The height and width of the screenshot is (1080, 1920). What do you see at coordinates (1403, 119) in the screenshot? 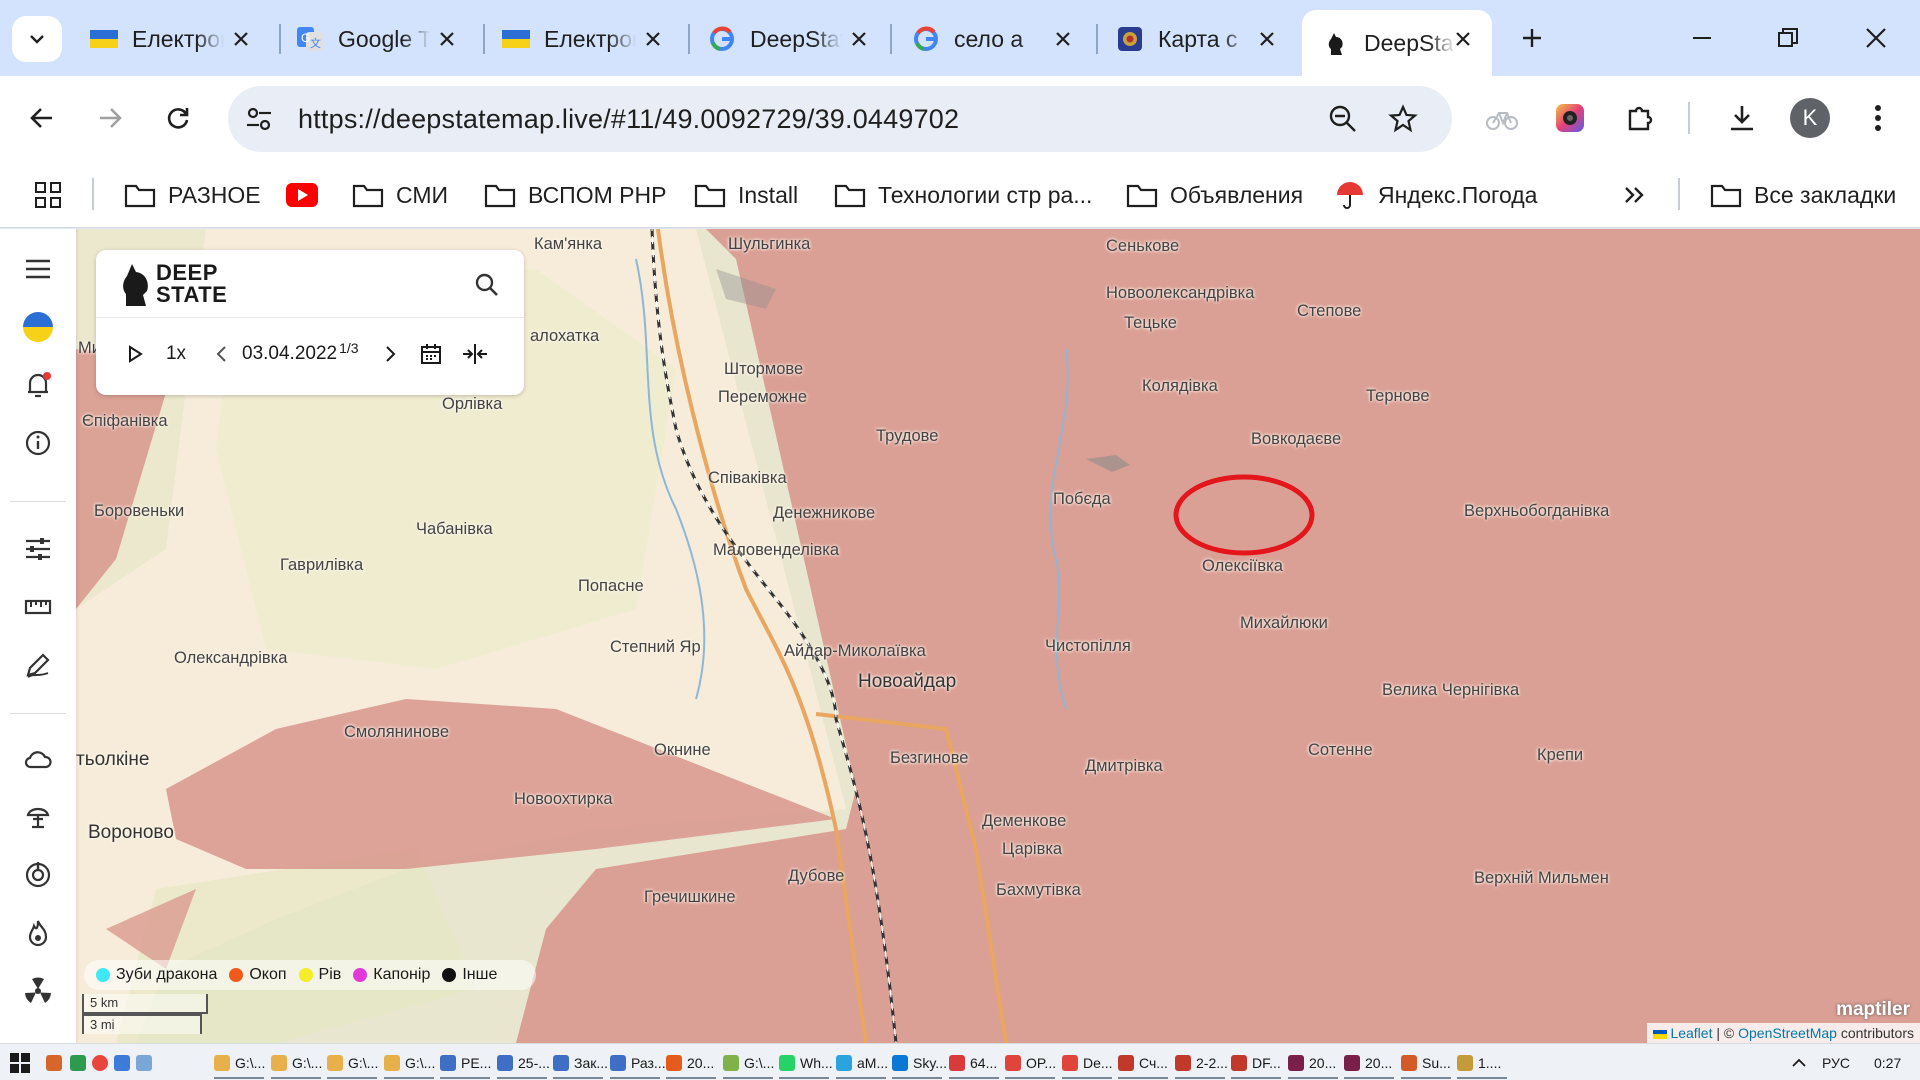
I see `star-icon` at bounding box center [1403, 119].